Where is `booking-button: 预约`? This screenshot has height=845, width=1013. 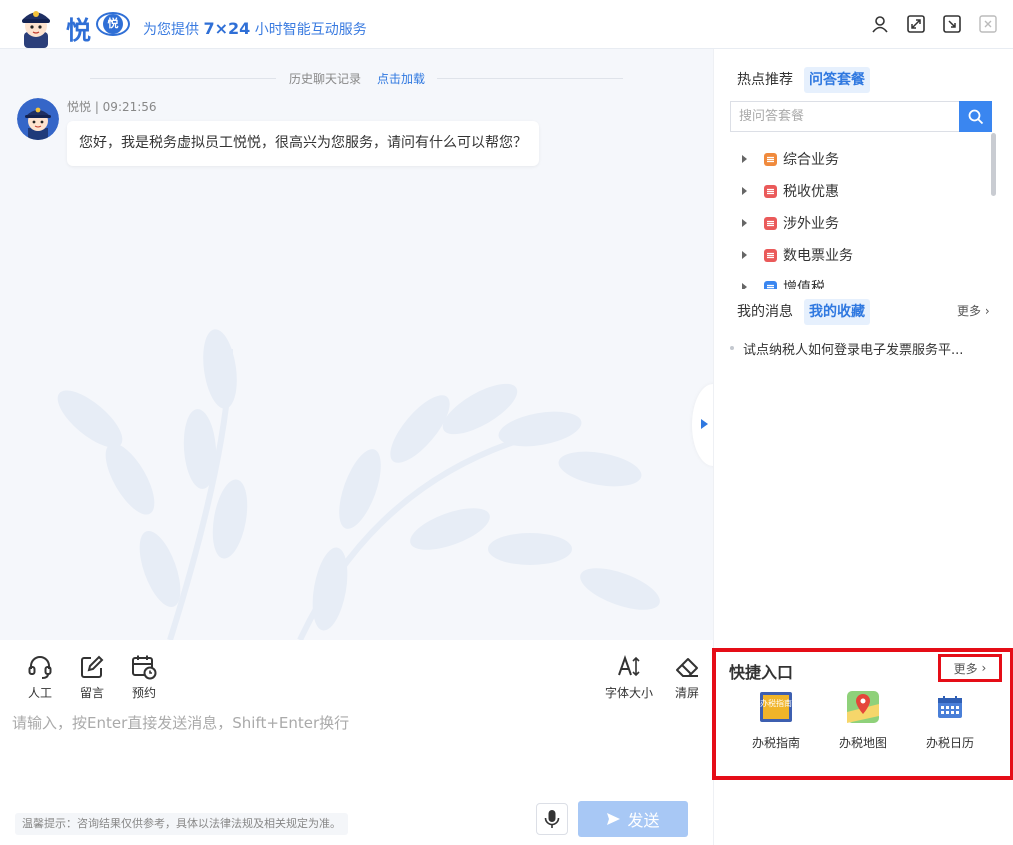
booking-button: 预约 is located at coordinates (144, 677).